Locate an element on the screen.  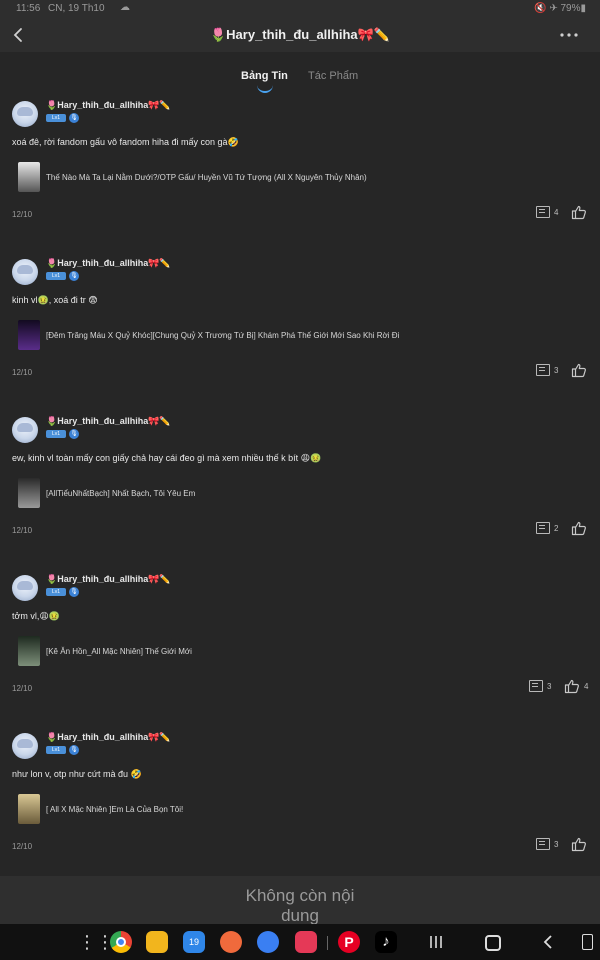
like-count: 4 is located at coordinates (586, 686).